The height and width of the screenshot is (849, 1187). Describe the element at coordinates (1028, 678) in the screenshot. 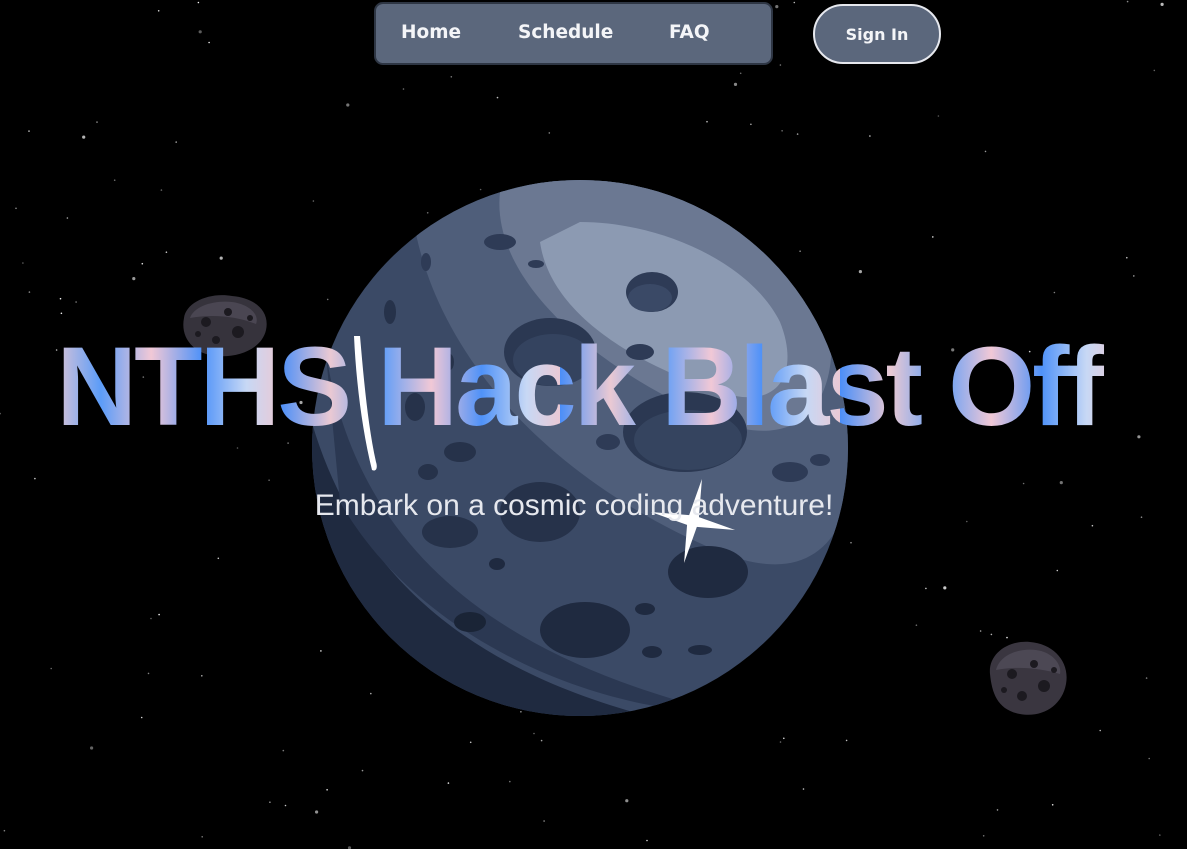

I see `asteroid-right-icon` at that location.